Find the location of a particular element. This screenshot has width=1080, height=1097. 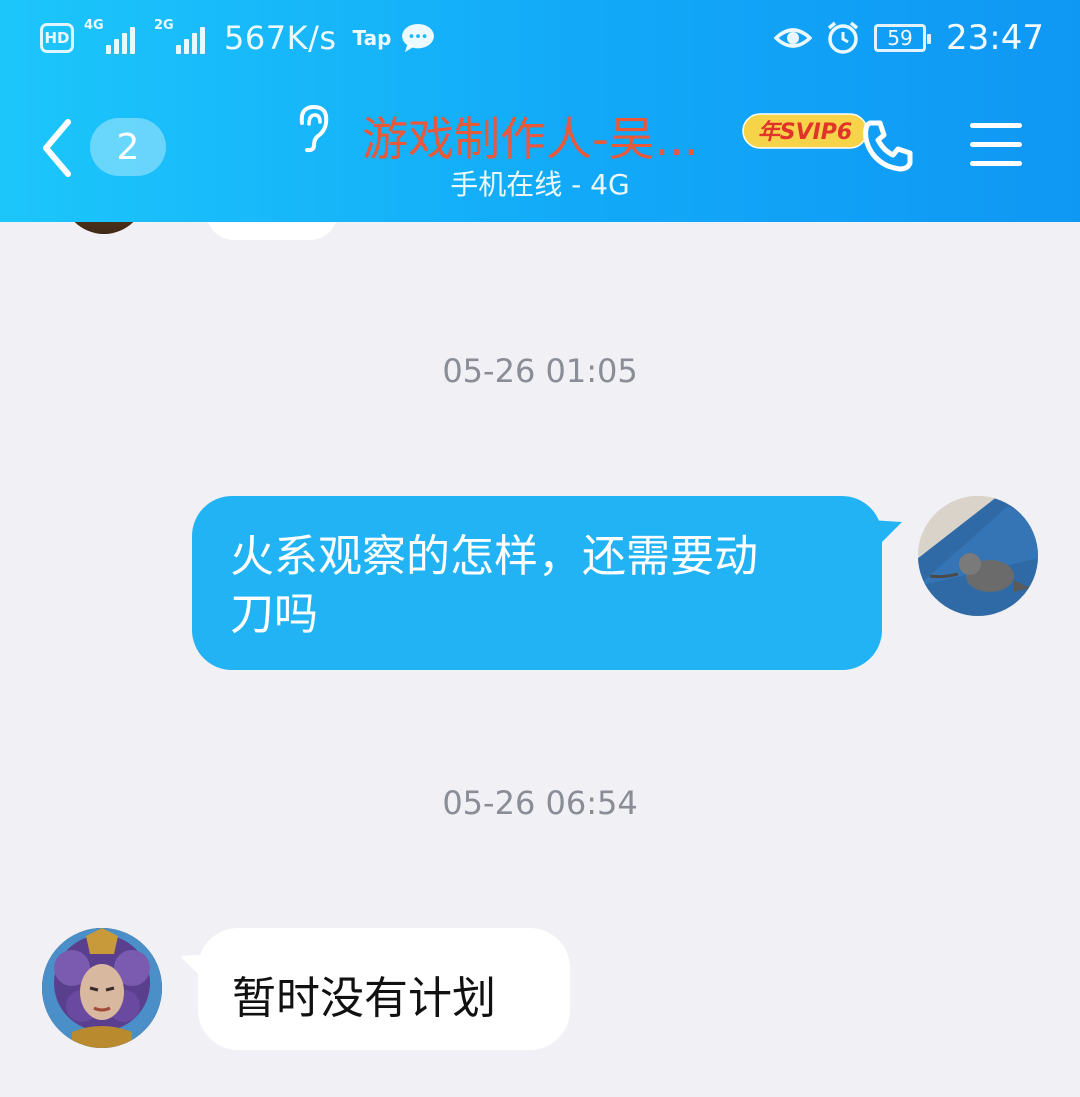

status-bar-left: HD 4G 2G 567K/s Tap is located at coordinates (237, 38).